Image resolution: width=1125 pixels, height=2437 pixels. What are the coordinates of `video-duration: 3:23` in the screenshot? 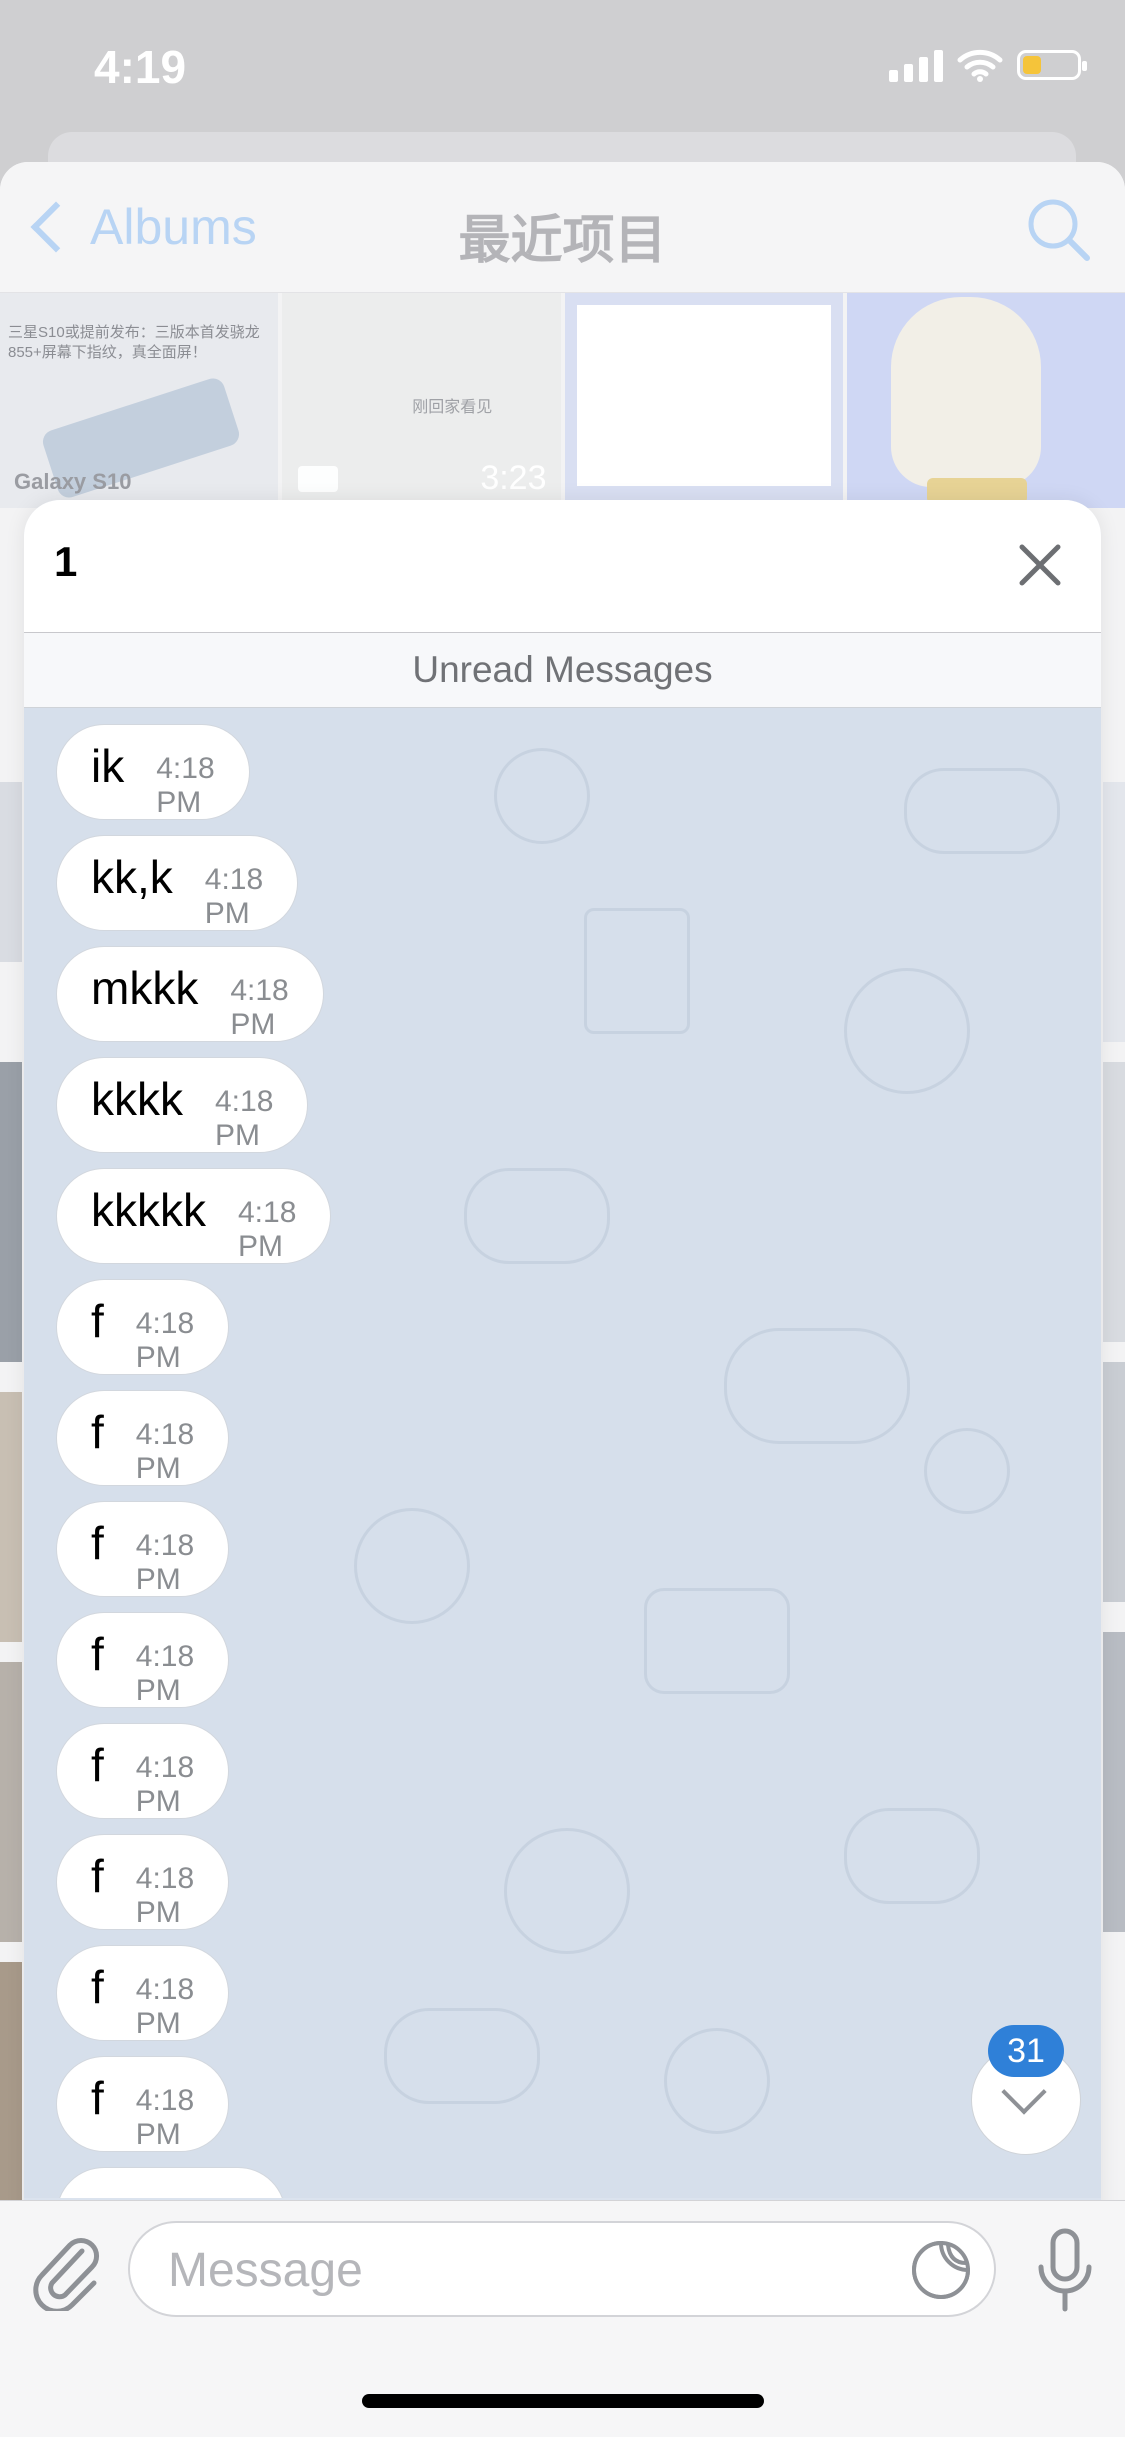 It's located at (513, 478).